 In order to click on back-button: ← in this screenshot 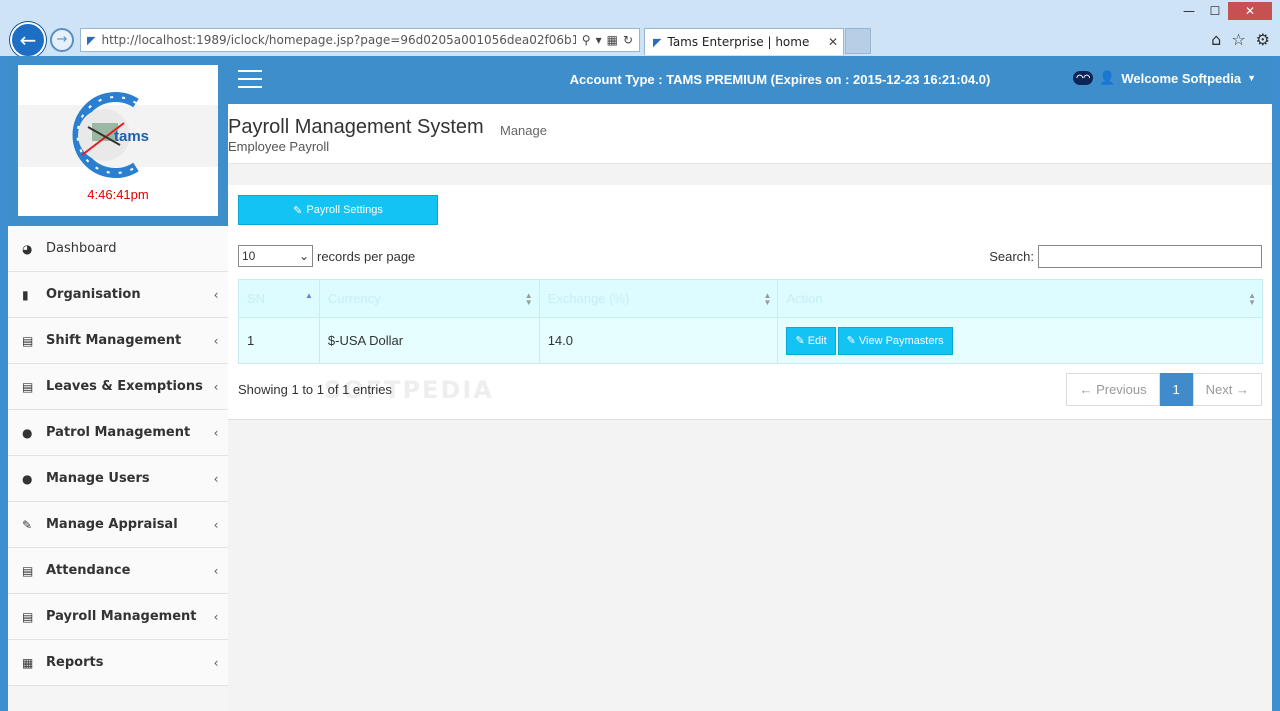, I will do `click(28, 40)`.